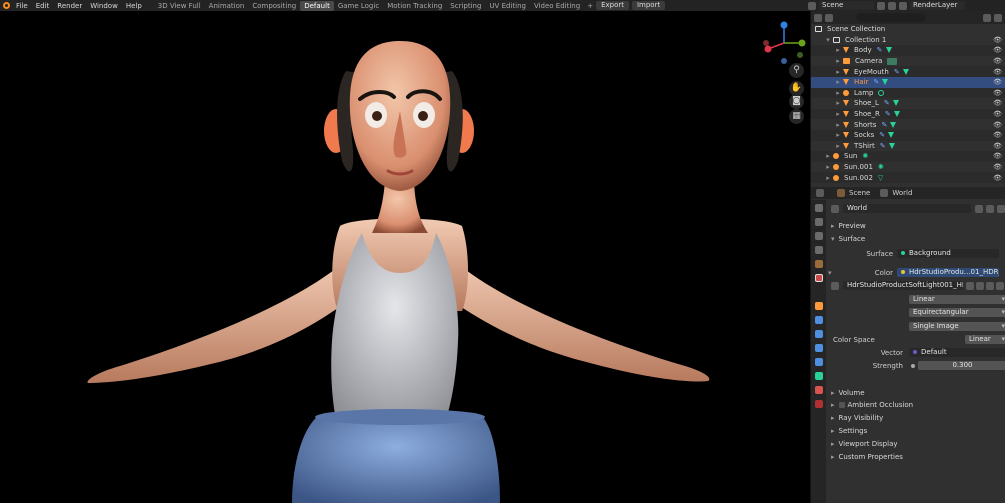 The height and width of the screenshot is (503, 1005). Describe the element at coordinates (917, 456) in the screenshot. I see `panel-custom-properties: ▸ Custom Properties` at that location.